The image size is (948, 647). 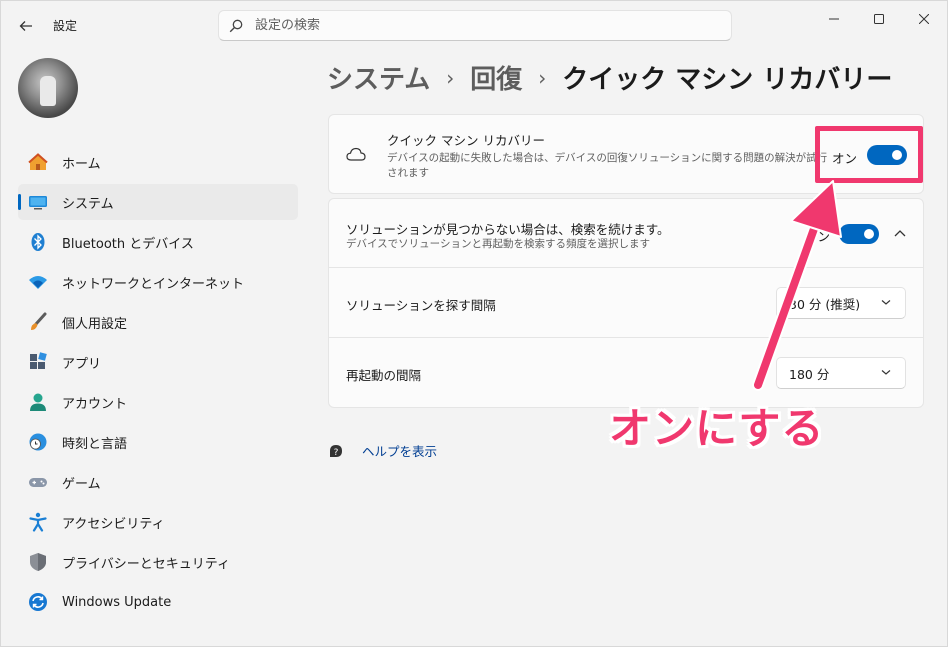 What do you see at coordinates (158, 402) in the screenshot?
I see `sidebar-item-accounts: アカウント` at bounding box center [158, 402].